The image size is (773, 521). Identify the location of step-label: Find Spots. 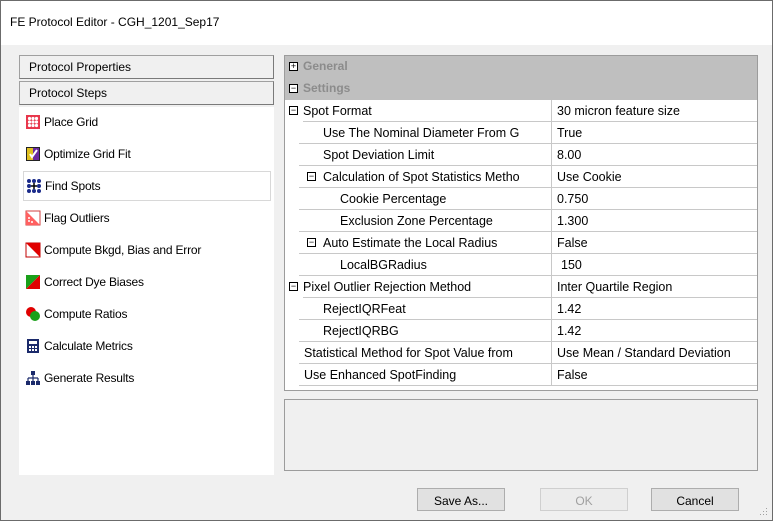
(73, 186).